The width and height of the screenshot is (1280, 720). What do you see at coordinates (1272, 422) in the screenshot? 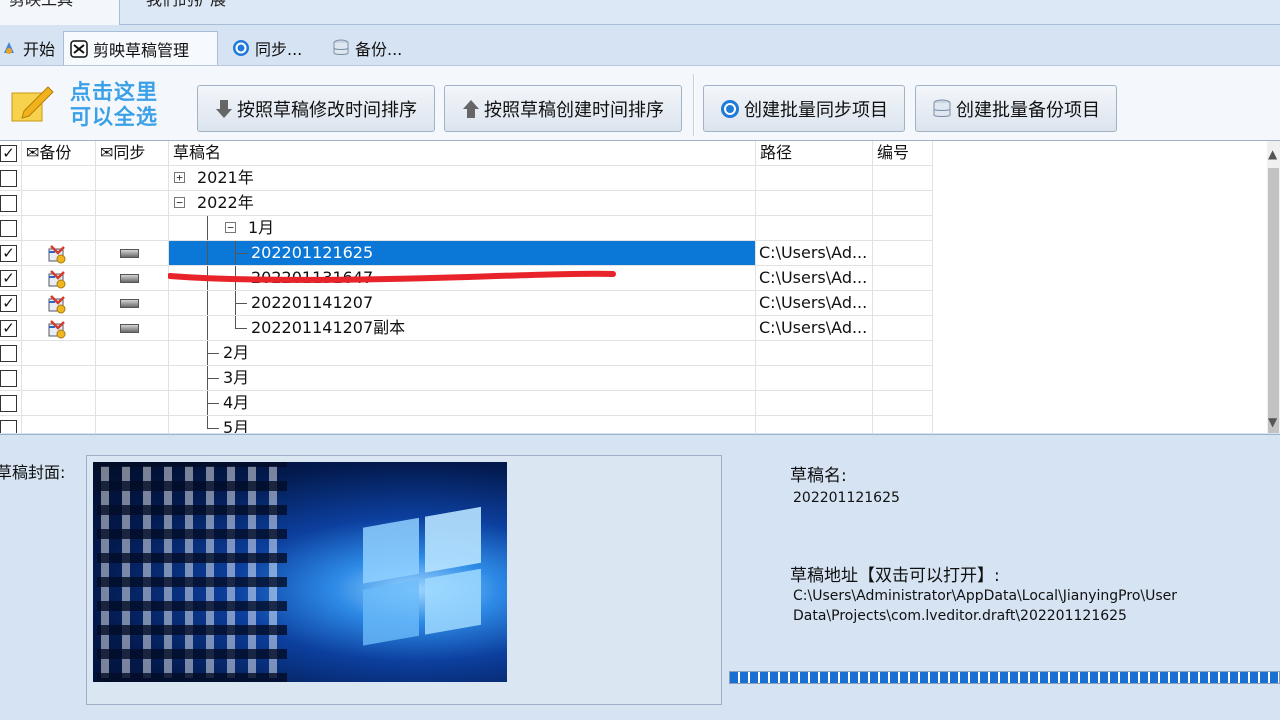
I see `scroll-down-icon: ▼` at bounding box center [1272, 422].